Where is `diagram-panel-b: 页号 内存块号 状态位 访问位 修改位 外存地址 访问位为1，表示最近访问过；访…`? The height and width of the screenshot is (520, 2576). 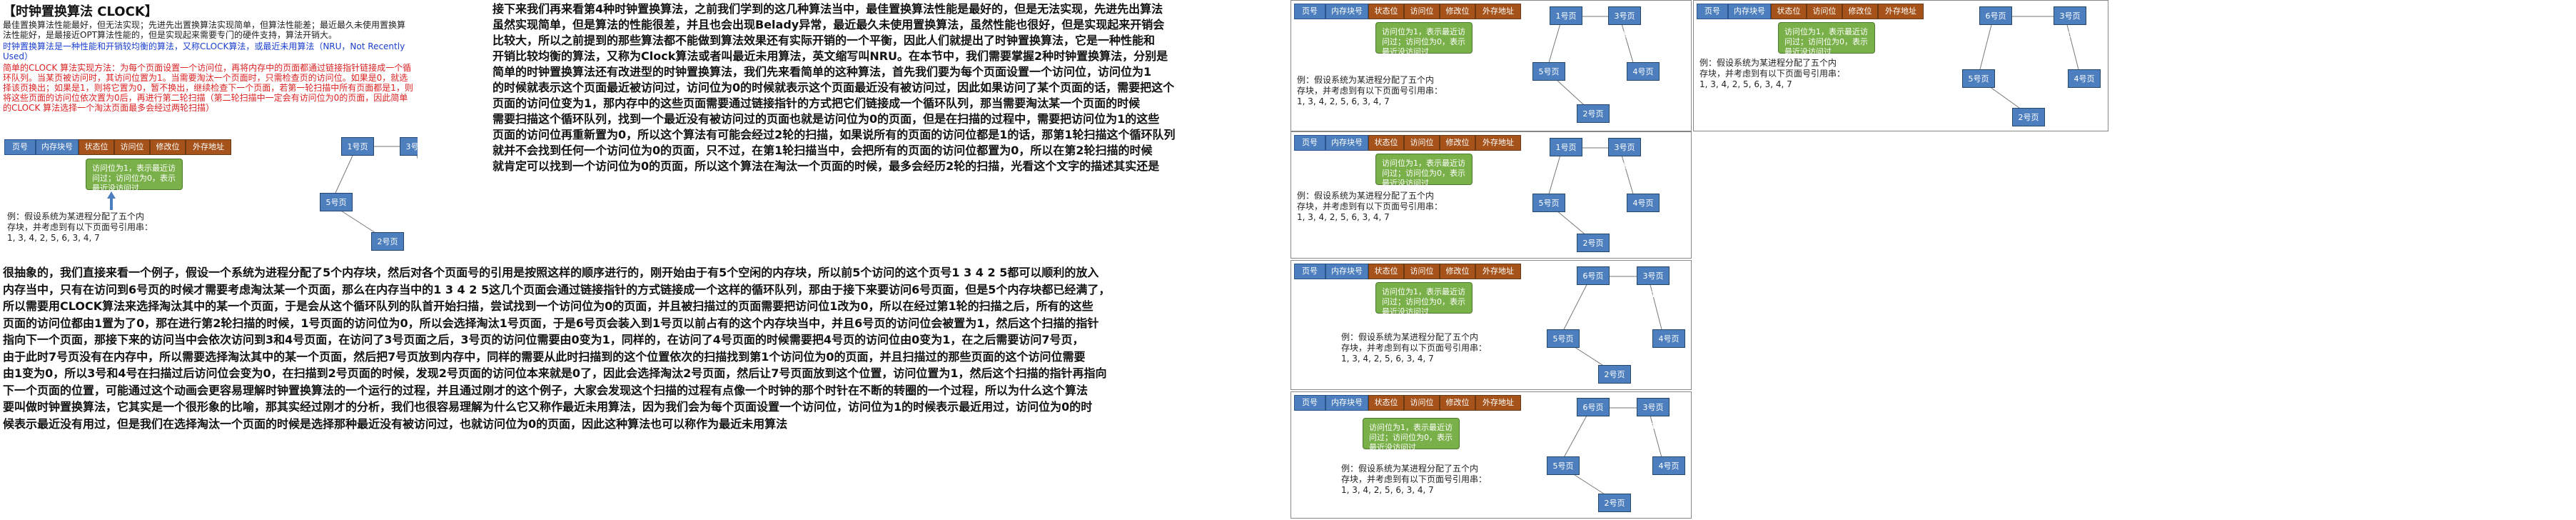 diagram-panel-b: 页号 内存块号 状态位 访问位 修改位 外存地址 访问位为1，表示最近访问过；访… is located at coordinates (1900, 65).